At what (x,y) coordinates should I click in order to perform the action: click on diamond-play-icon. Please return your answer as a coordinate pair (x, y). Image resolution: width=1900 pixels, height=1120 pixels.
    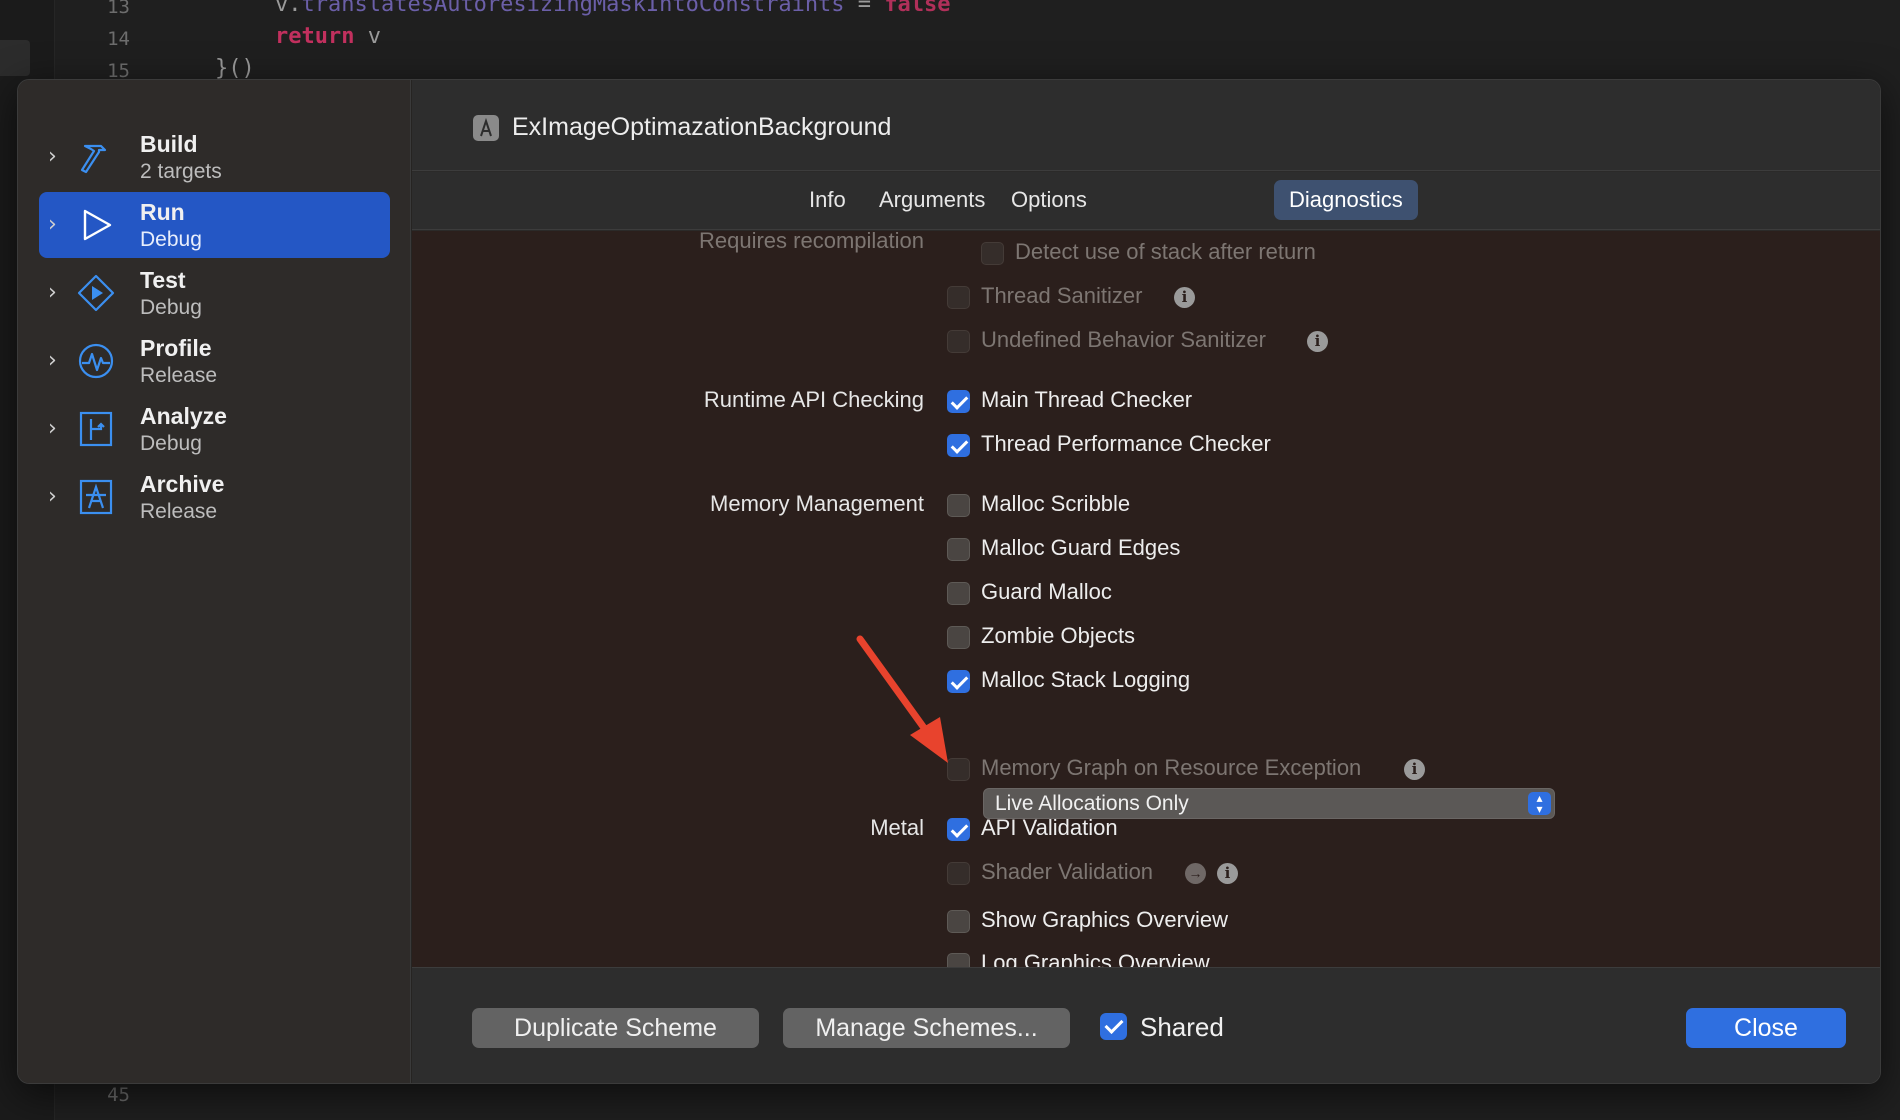
    Looking at the image, I should click on (96, 293).